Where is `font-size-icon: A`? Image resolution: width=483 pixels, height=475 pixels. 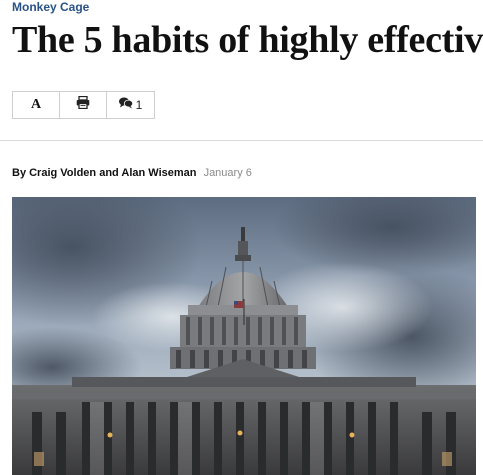 font-size-icon: A is located at coordinates (36, 104).